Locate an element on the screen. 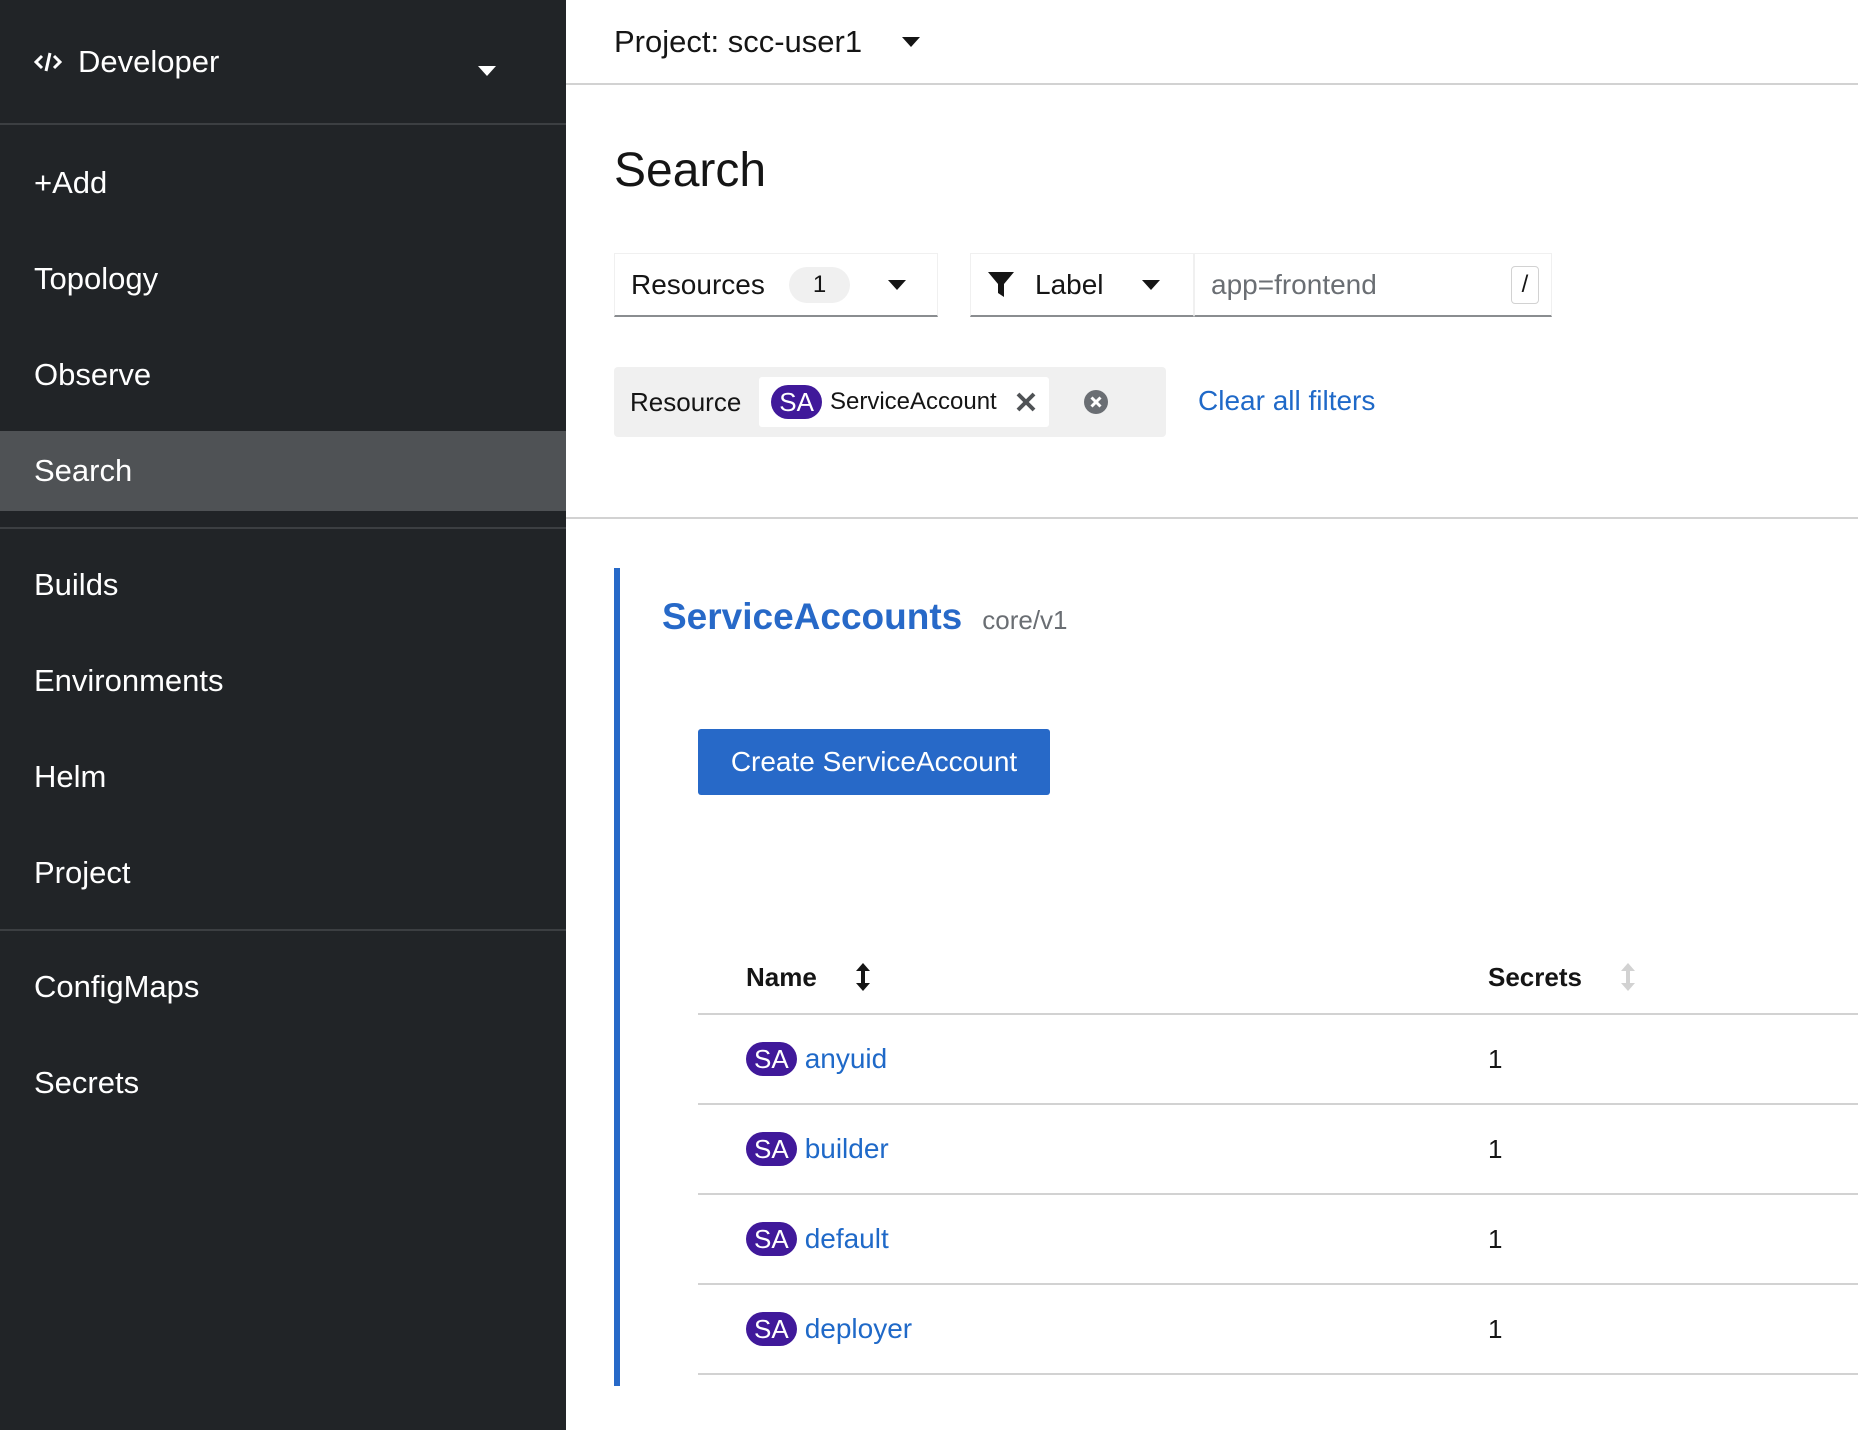  nav-group-main: +Add Topology Observe Search is located at coordinates (283, 327).